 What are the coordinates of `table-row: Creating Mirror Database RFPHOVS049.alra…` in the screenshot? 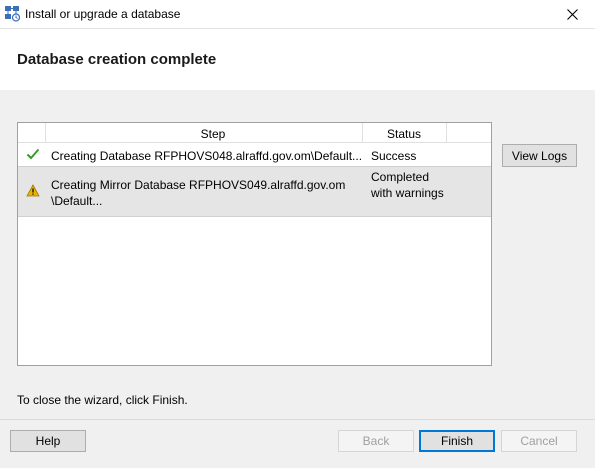 It's located at (254, 191).